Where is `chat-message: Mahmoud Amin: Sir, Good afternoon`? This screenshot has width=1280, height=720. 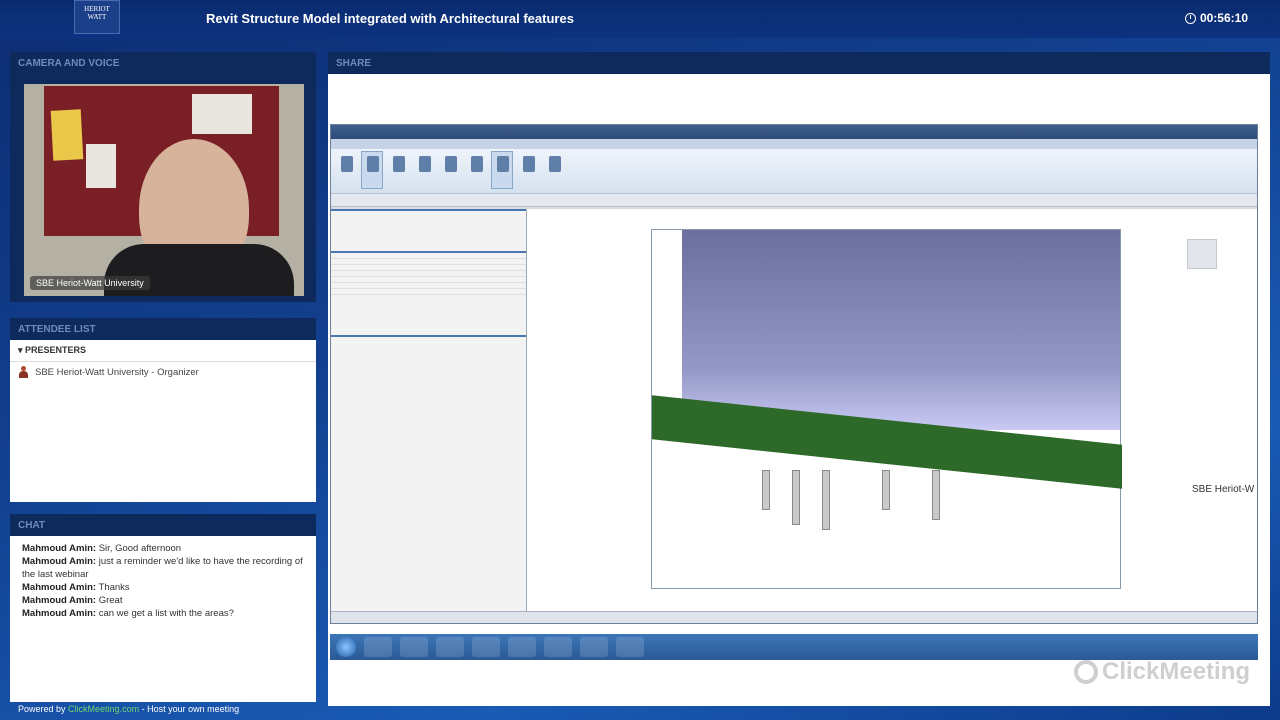
chat-message: Mahmoud Amin: Sir, Good afternoon is located at coordinates (163, 548).